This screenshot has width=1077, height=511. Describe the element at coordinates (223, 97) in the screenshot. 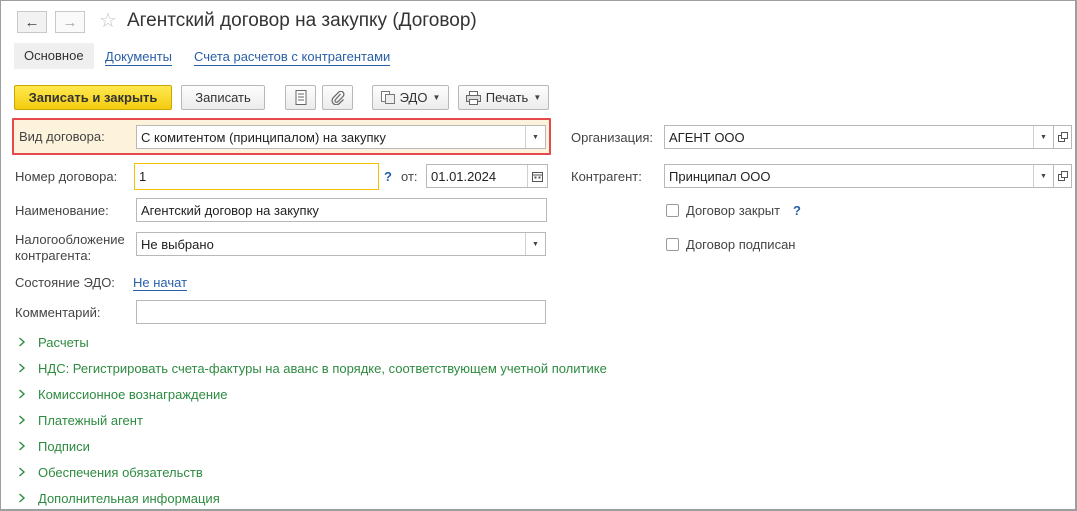

I see `save-button: Записать` at that location.